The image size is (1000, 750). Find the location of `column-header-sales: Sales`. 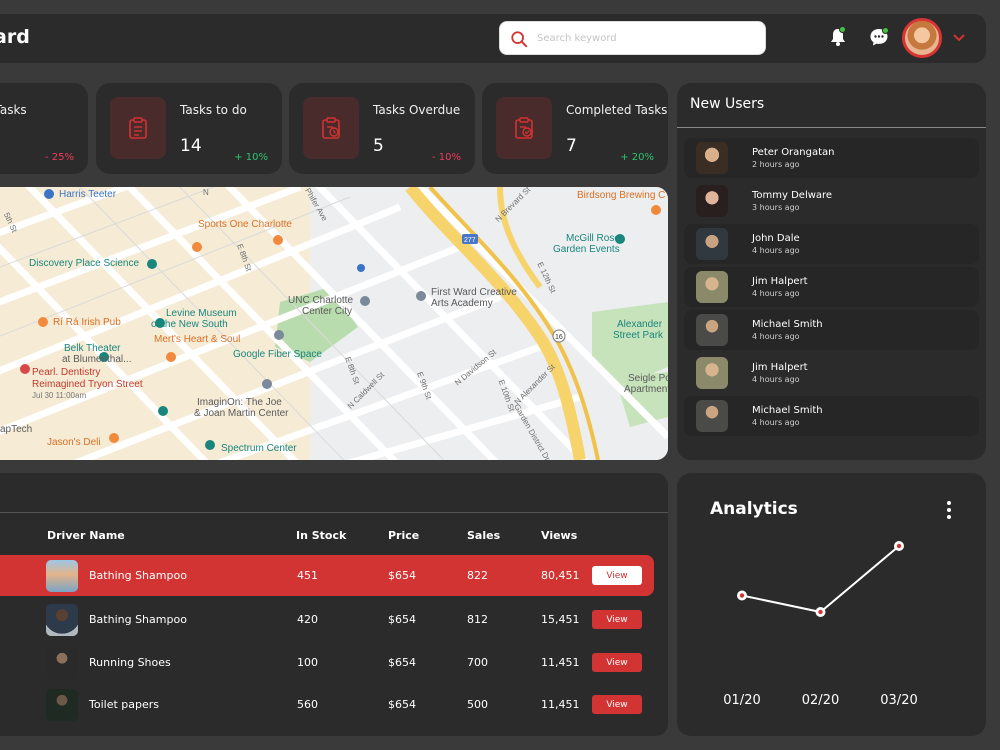

column-header-sales: Sales is located at coordinates (484, 535).